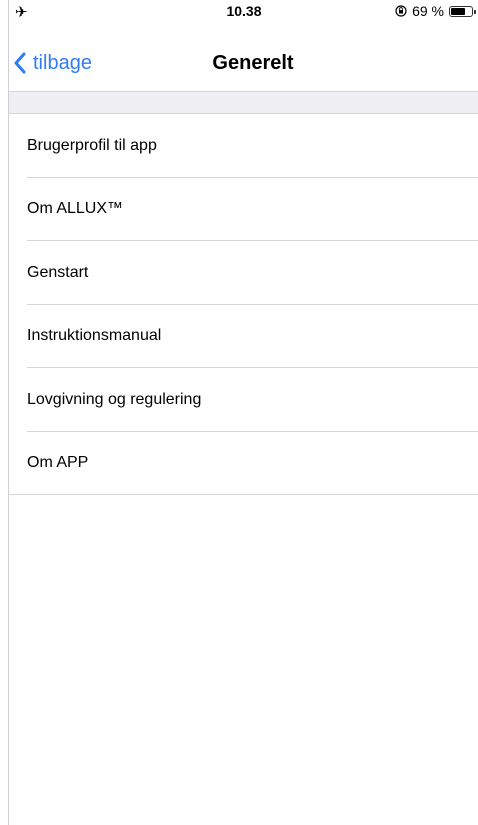 This screenshot has height=825, width=478. I want to click on page-title: Generelt, so click(253, 63).